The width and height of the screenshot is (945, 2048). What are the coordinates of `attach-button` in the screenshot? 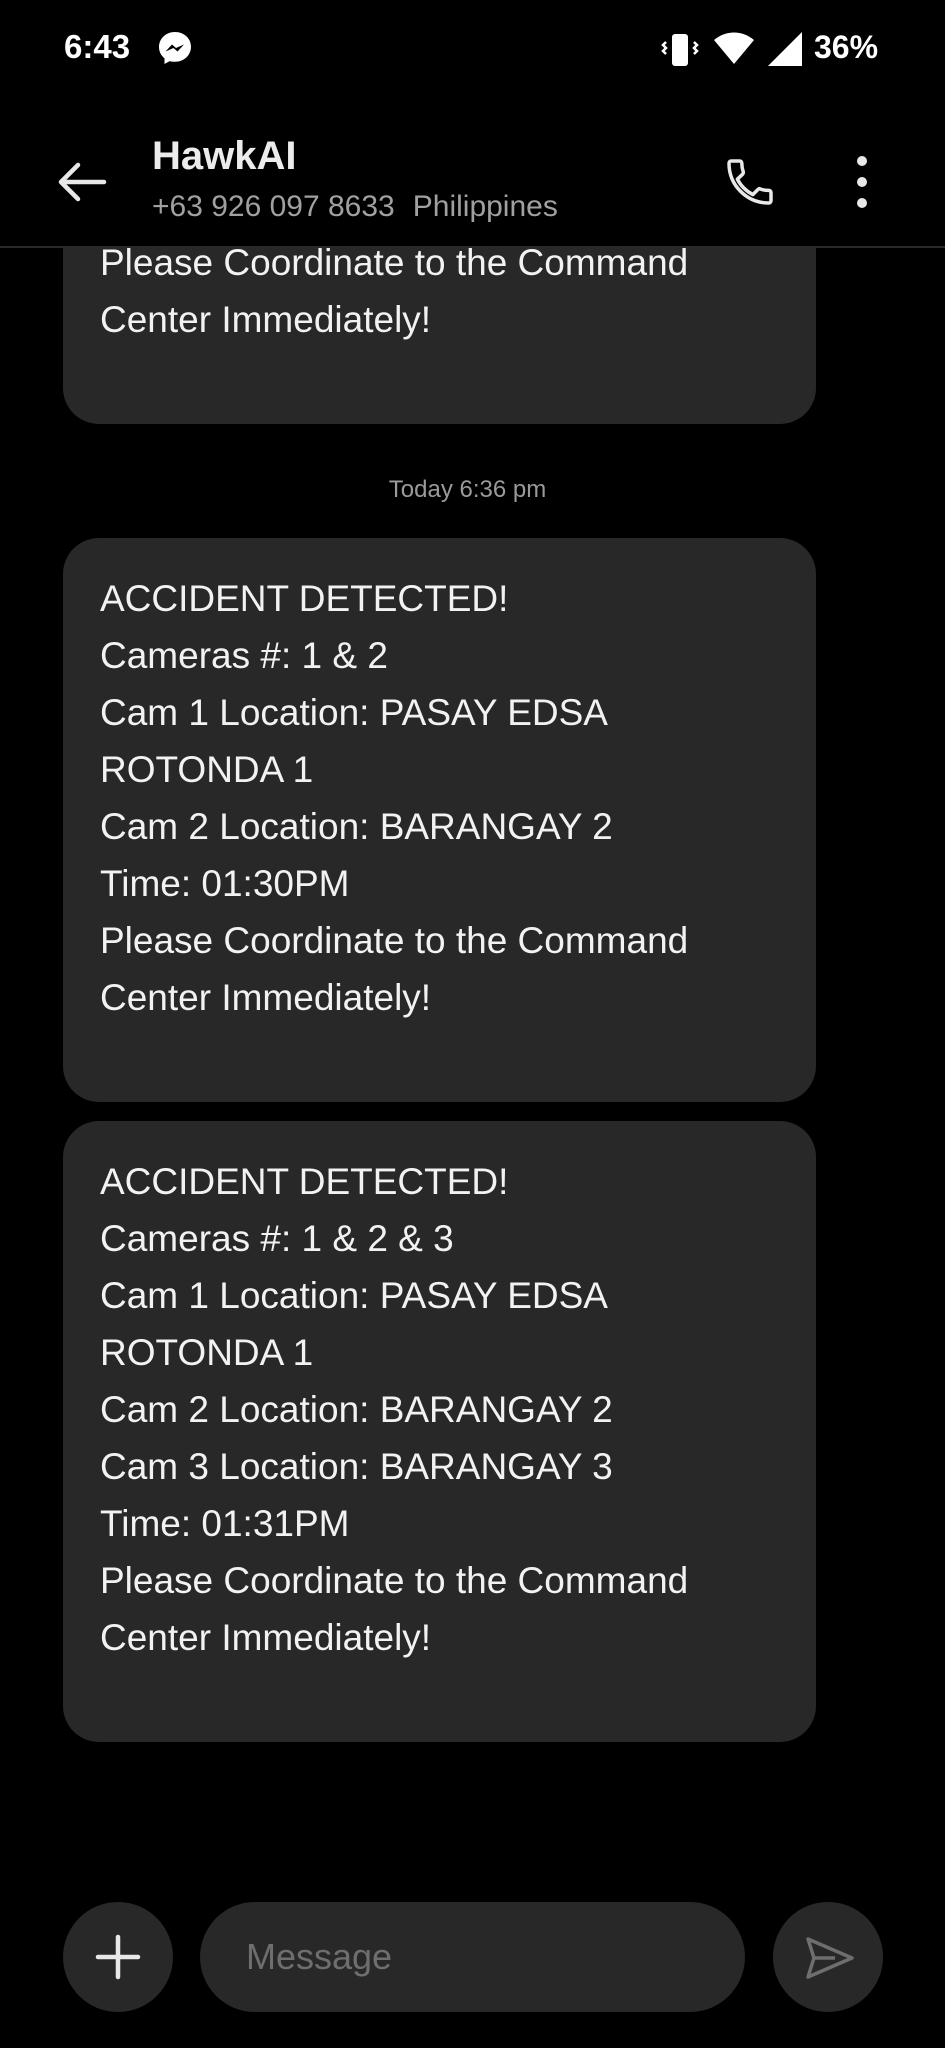 It's located at (118, 1957).